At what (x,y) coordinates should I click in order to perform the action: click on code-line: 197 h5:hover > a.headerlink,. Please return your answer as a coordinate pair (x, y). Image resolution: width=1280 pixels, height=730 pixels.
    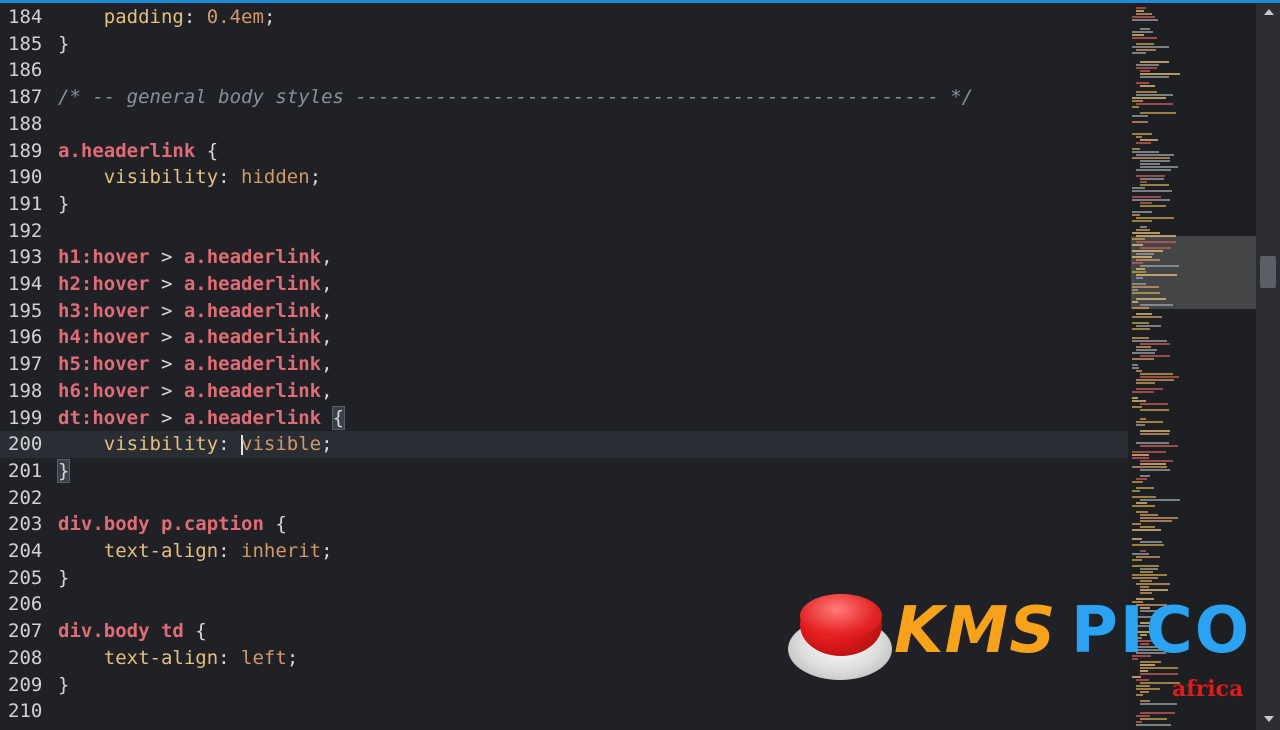
    Looking at the image, I should click on (564, 364).